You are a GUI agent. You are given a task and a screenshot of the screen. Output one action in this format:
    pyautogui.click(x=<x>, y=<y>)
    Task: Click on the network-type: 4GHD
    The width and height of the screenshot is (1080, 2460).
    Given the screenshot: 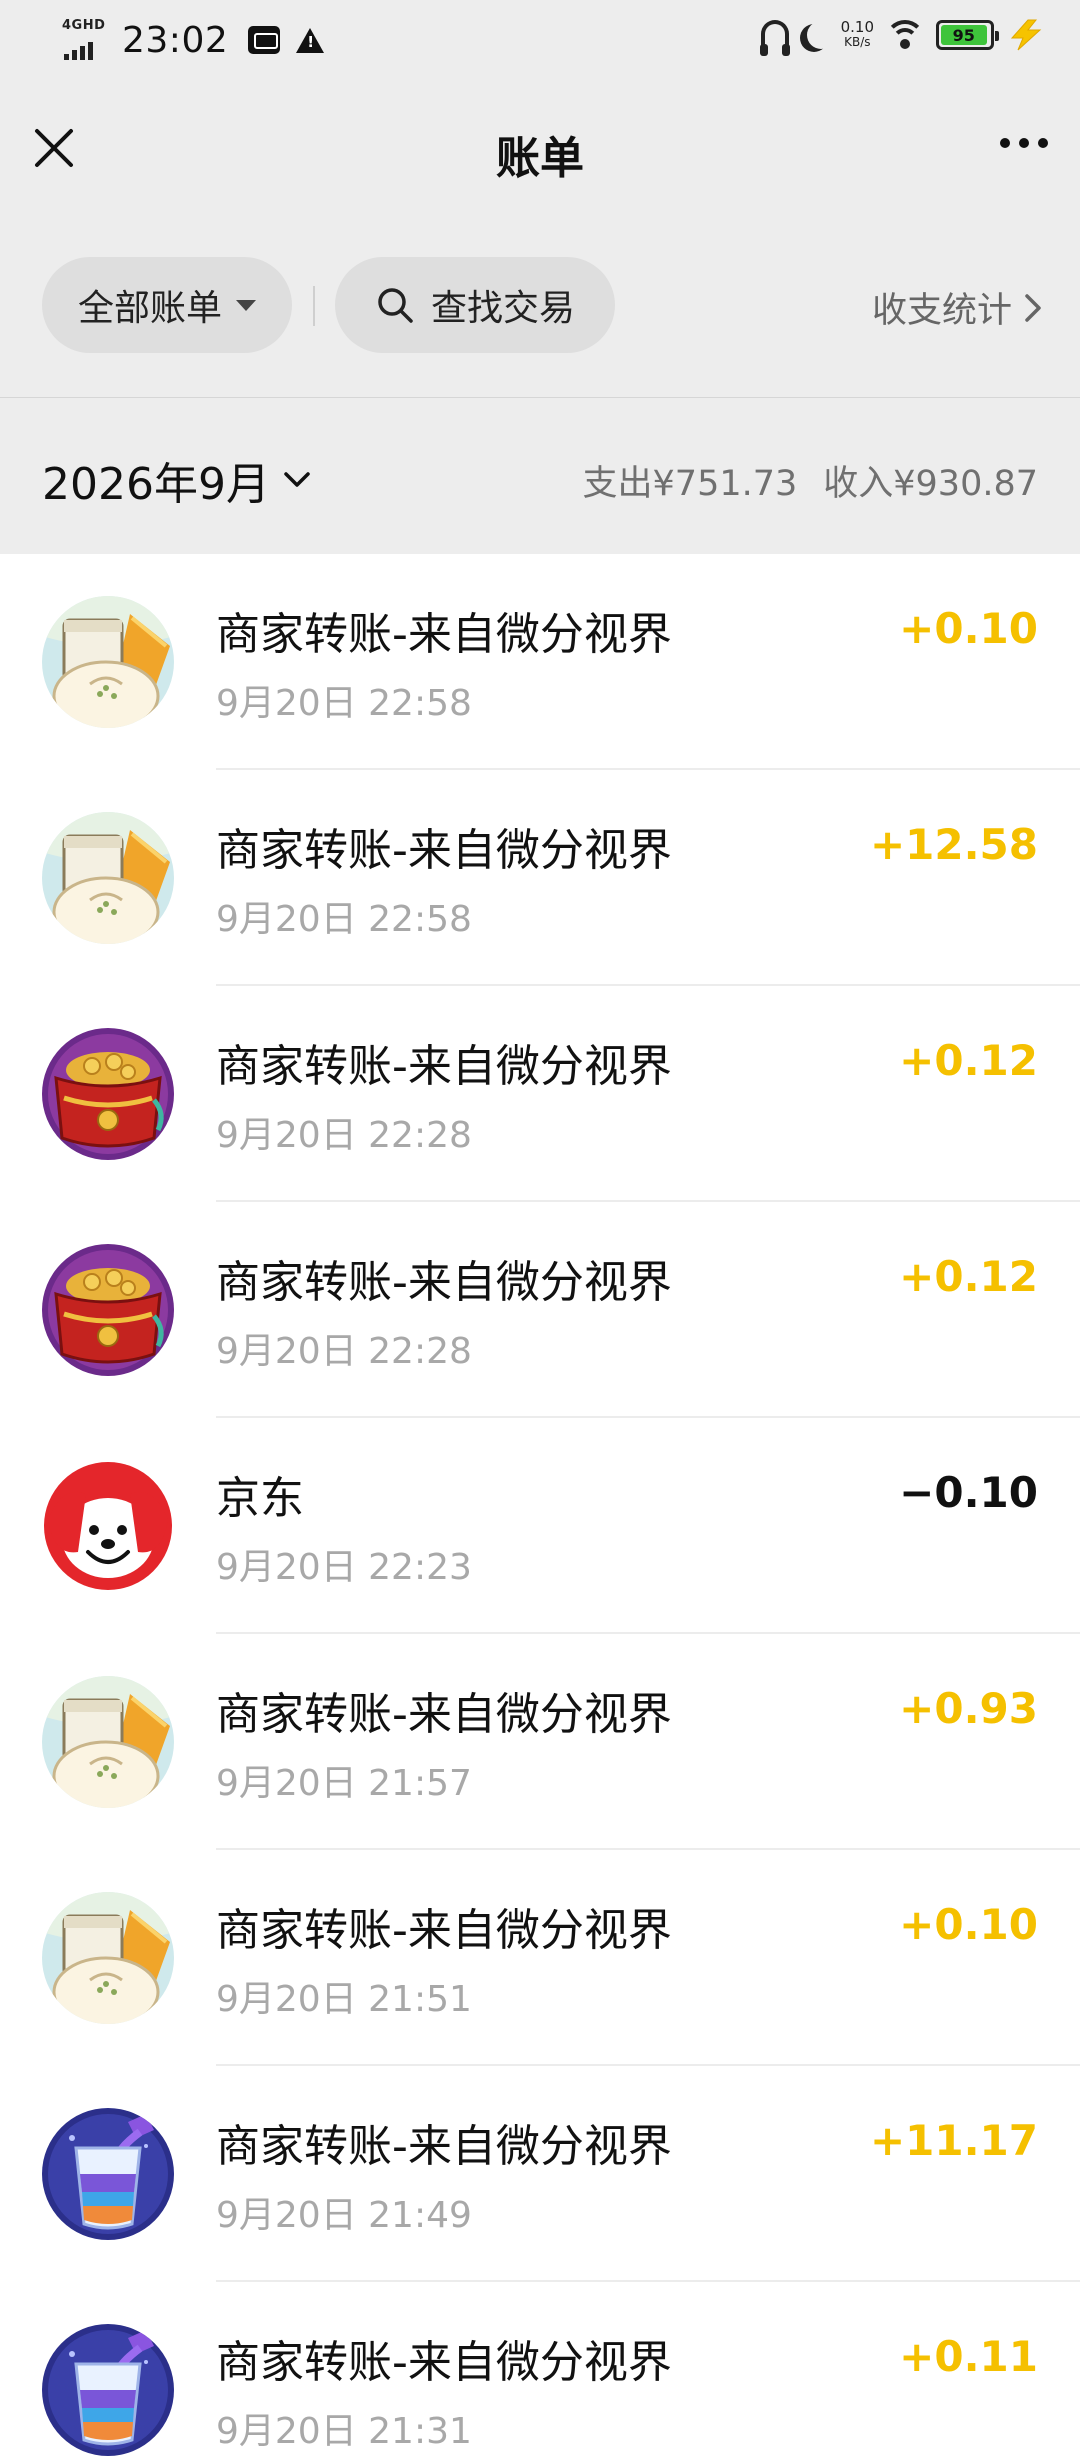 What is the action you would take?
    pyautogui.click(x=84, y=25)
    